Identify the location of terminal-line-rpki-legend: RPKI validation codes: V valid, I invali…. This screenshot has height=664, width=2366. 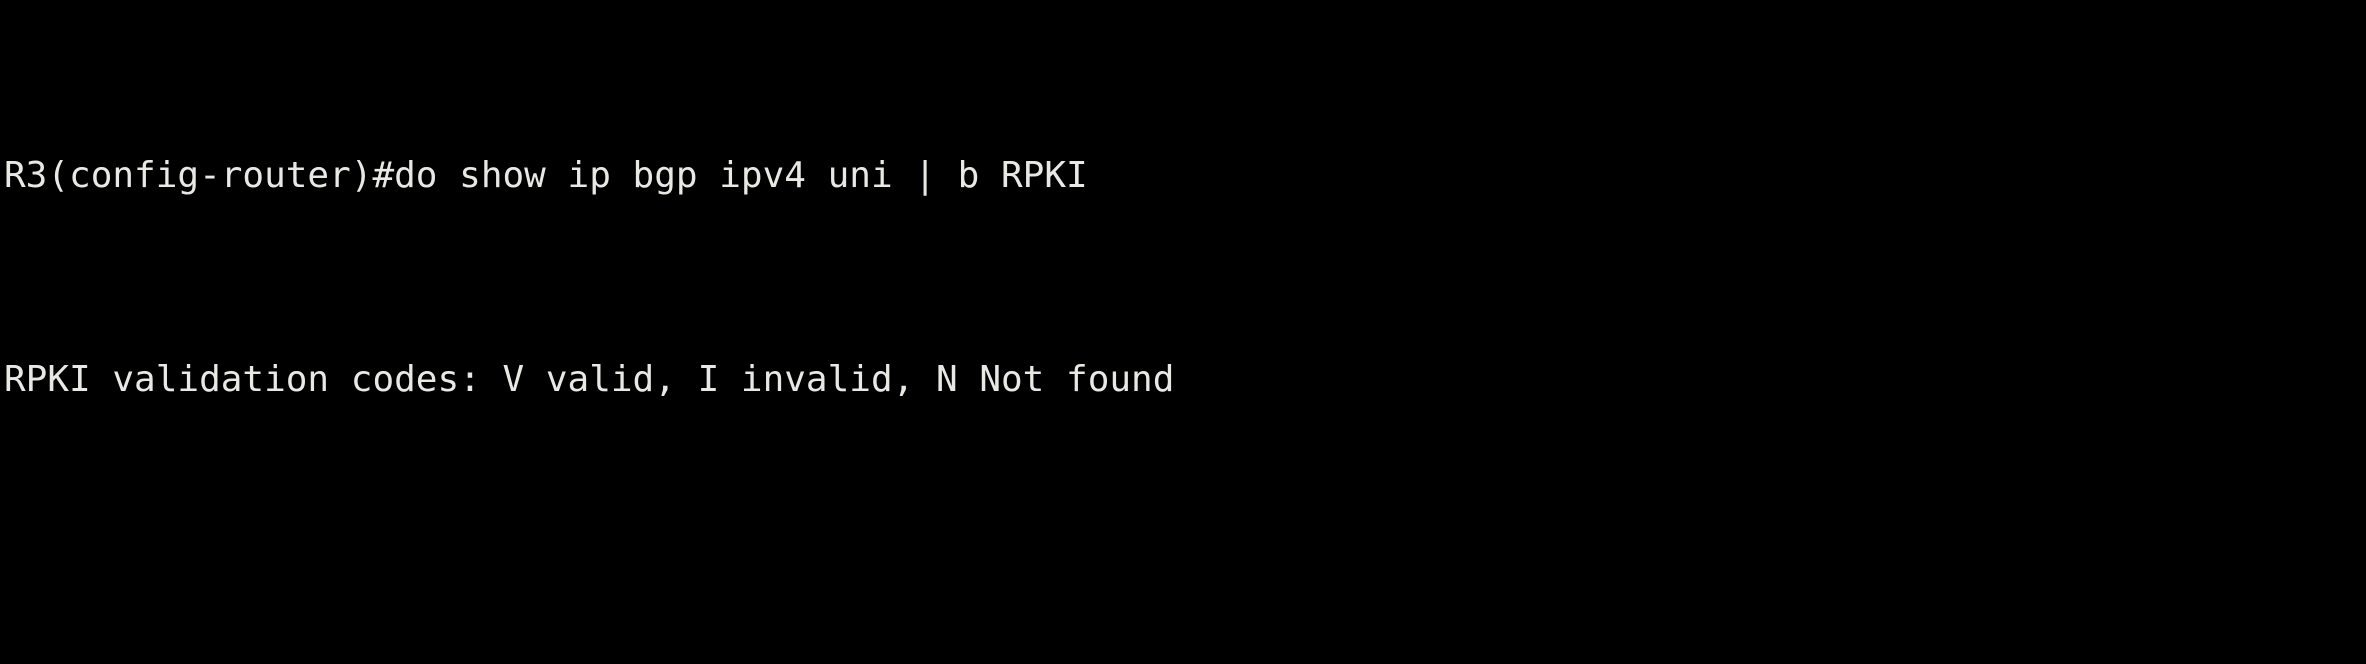
(589, 379).